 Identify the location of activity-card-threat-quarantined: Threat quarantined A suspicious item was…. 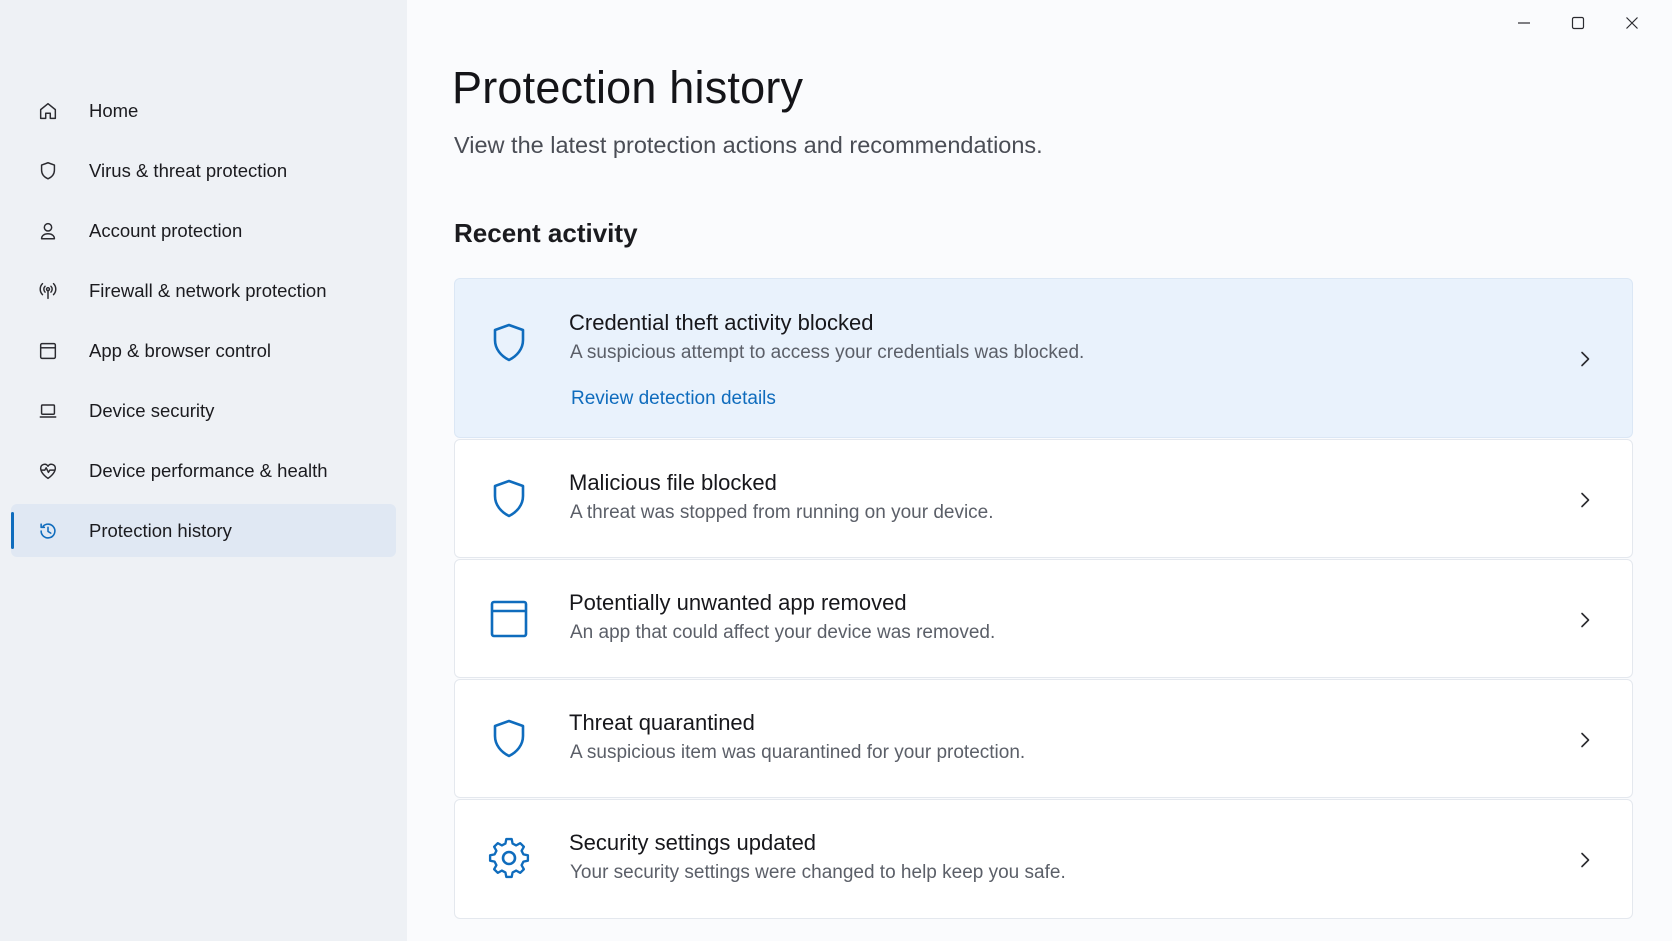
(1043, 738).